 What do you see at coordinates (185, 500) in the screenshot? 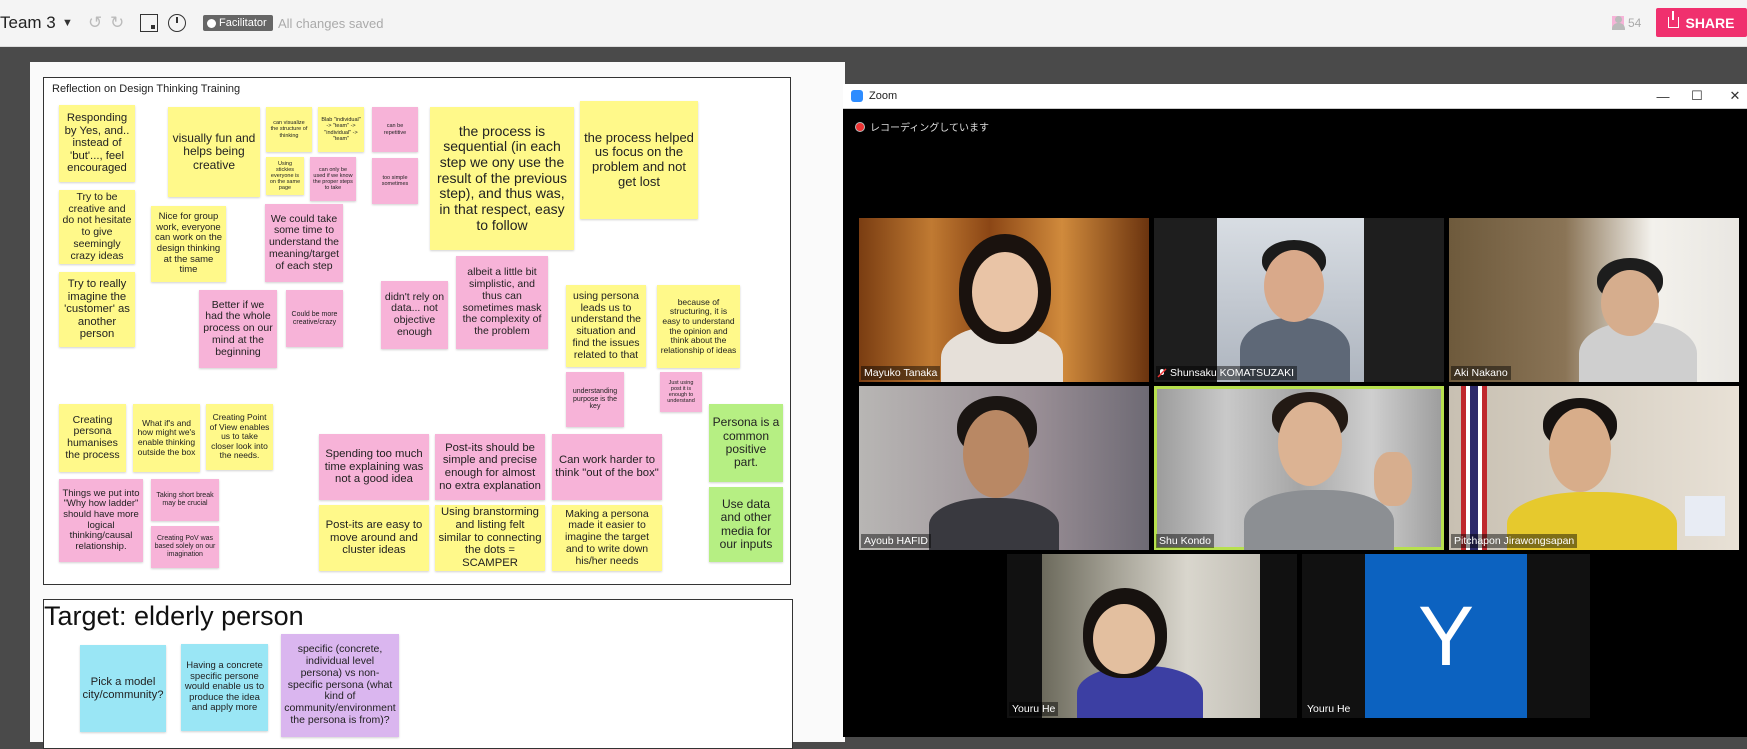
I see `sticky-note: Taking short break may be crucial` at bounding box center [185, 500].